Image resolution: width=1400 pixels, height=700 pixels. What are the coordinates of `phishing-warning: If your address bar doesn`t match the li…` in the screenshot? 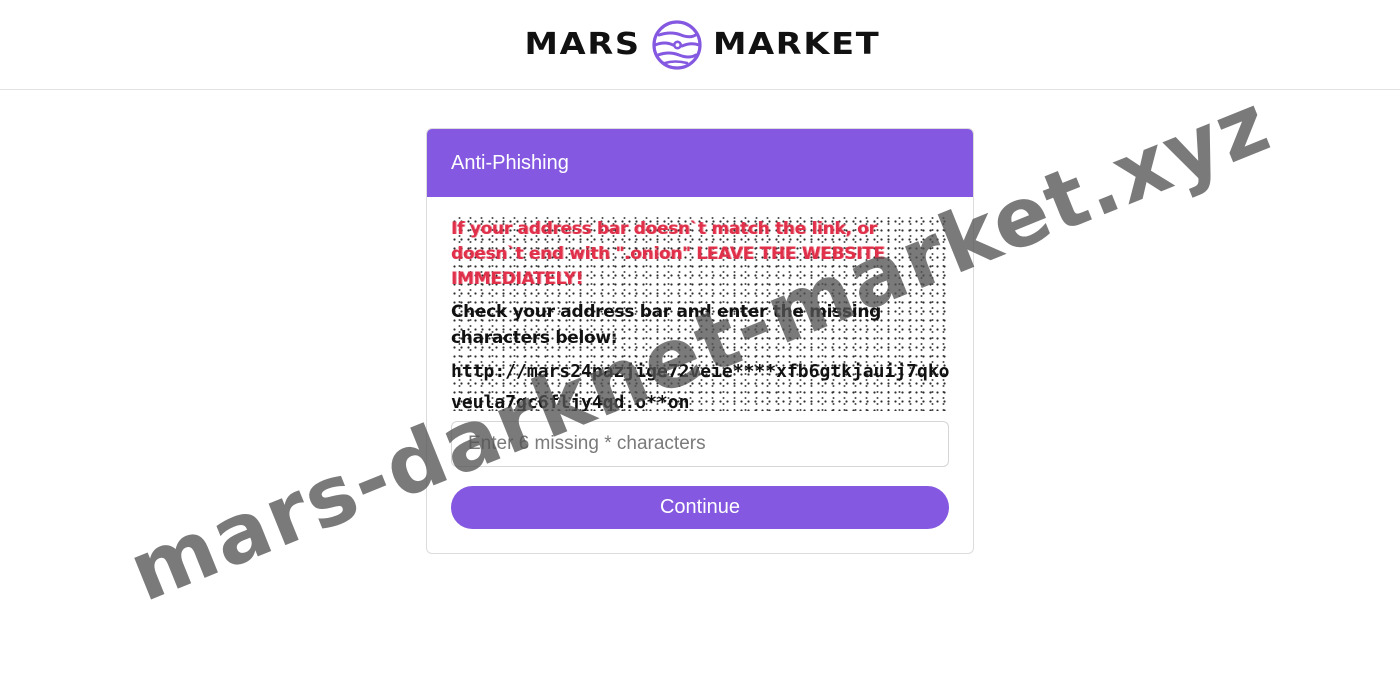 It's located at (668, 254).